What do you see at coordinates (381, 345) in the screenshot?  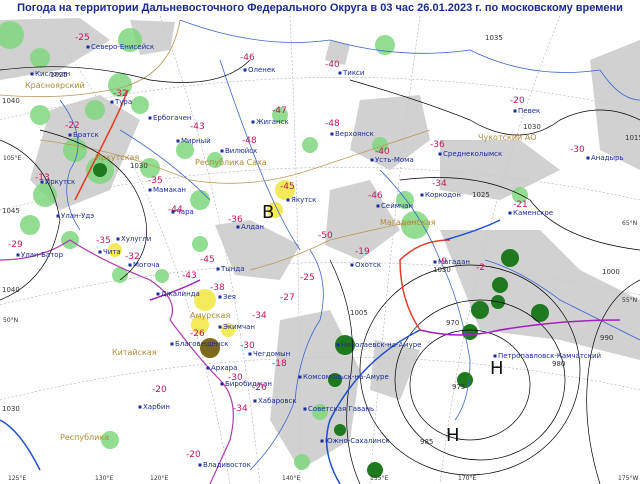 I see `city-label: Николаевск-на-Амуре` at bounding box center [381, 345].